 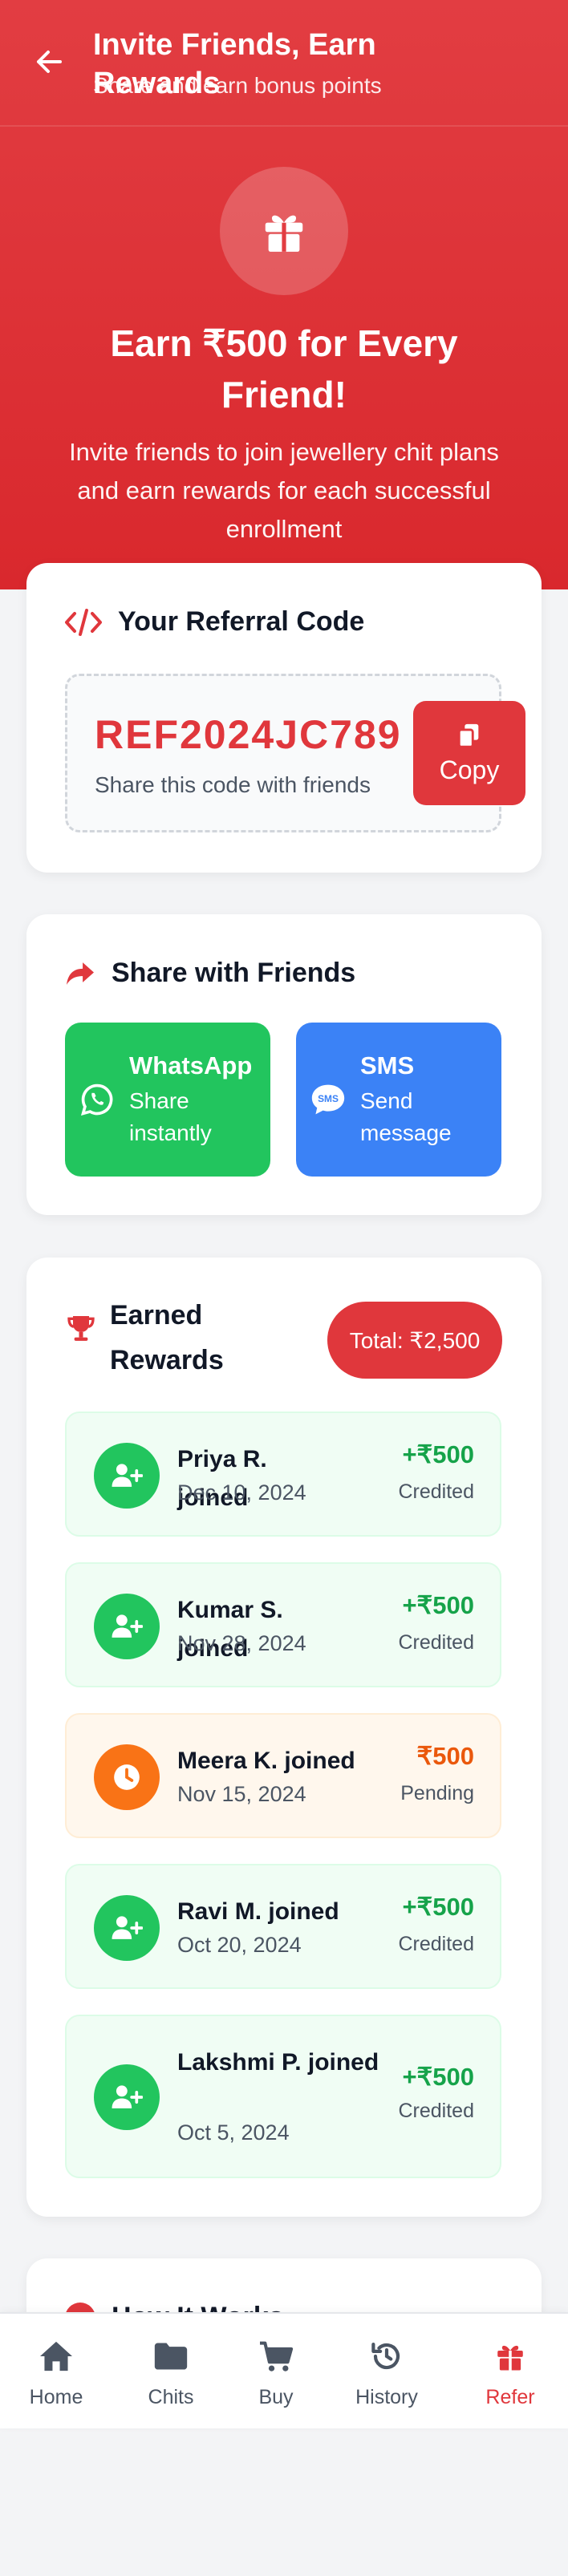 What do you see at coordinates (81, 1330) in the screenshot?
I see `trophy-icon` at bounding box center [81, 1330].